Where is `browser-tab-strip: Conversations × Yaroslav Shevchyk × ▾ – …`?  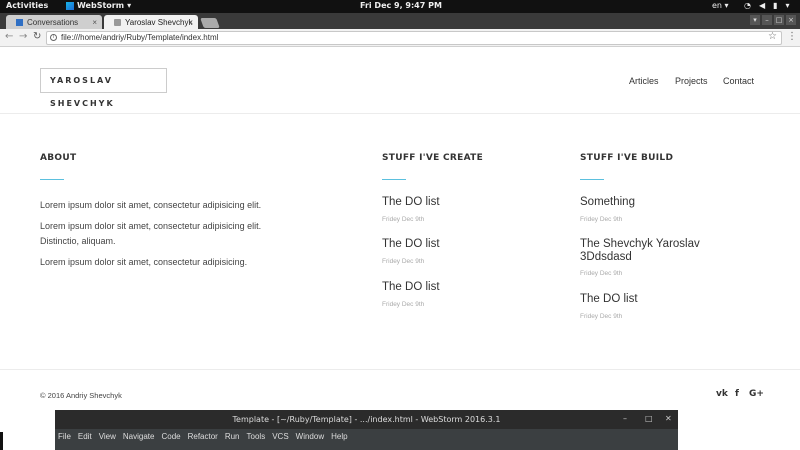 browser-tab-strip: Conversations × Yaroslav Shevchyk × ▾ – … is located at coordinates (400, 21).